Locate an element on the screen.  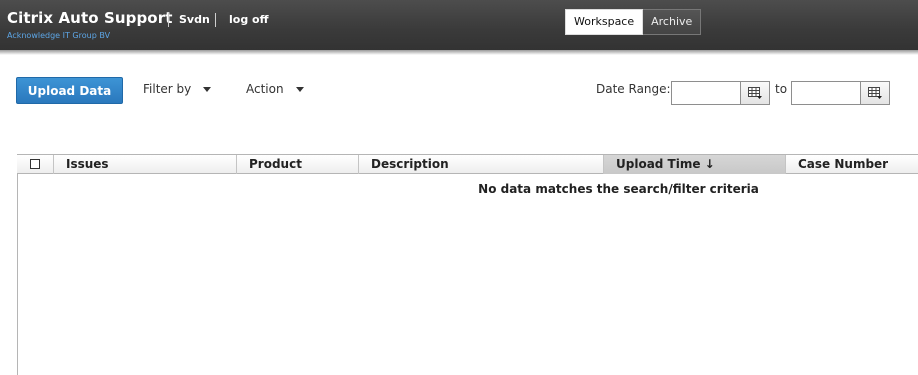
date-to-calendar-button is located at coordinates (875, 93).